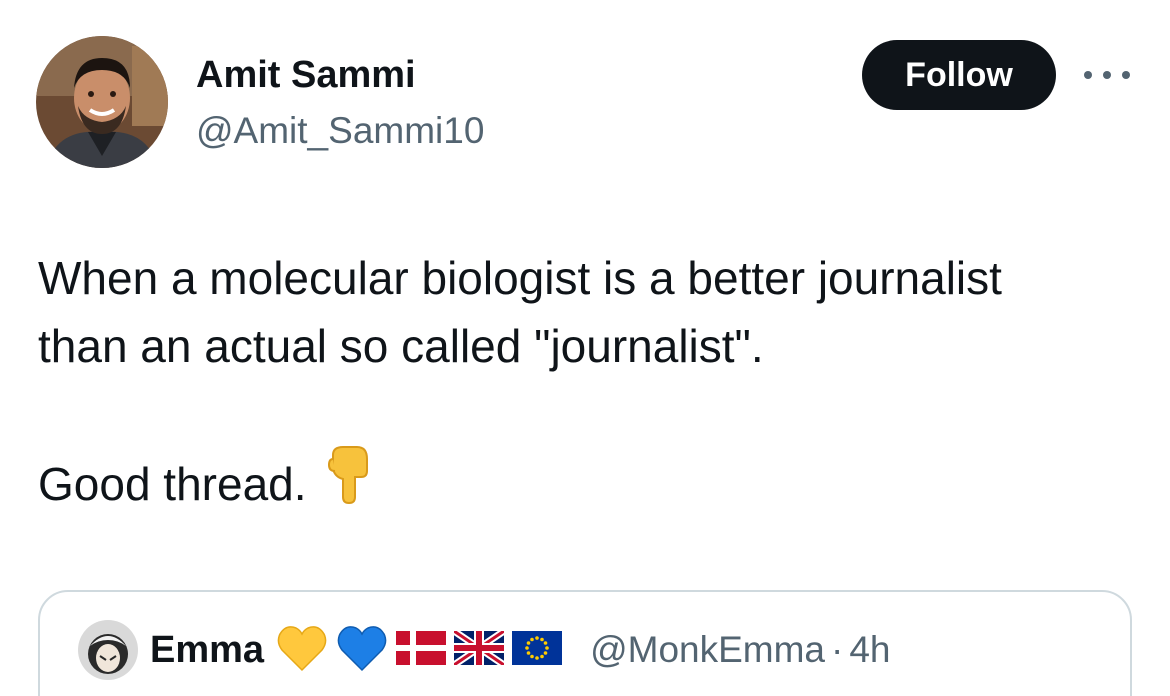  Describe the element at coordinates (869, 650) in the screenshot. I see `quoted-timestamp: 4h` at that location.